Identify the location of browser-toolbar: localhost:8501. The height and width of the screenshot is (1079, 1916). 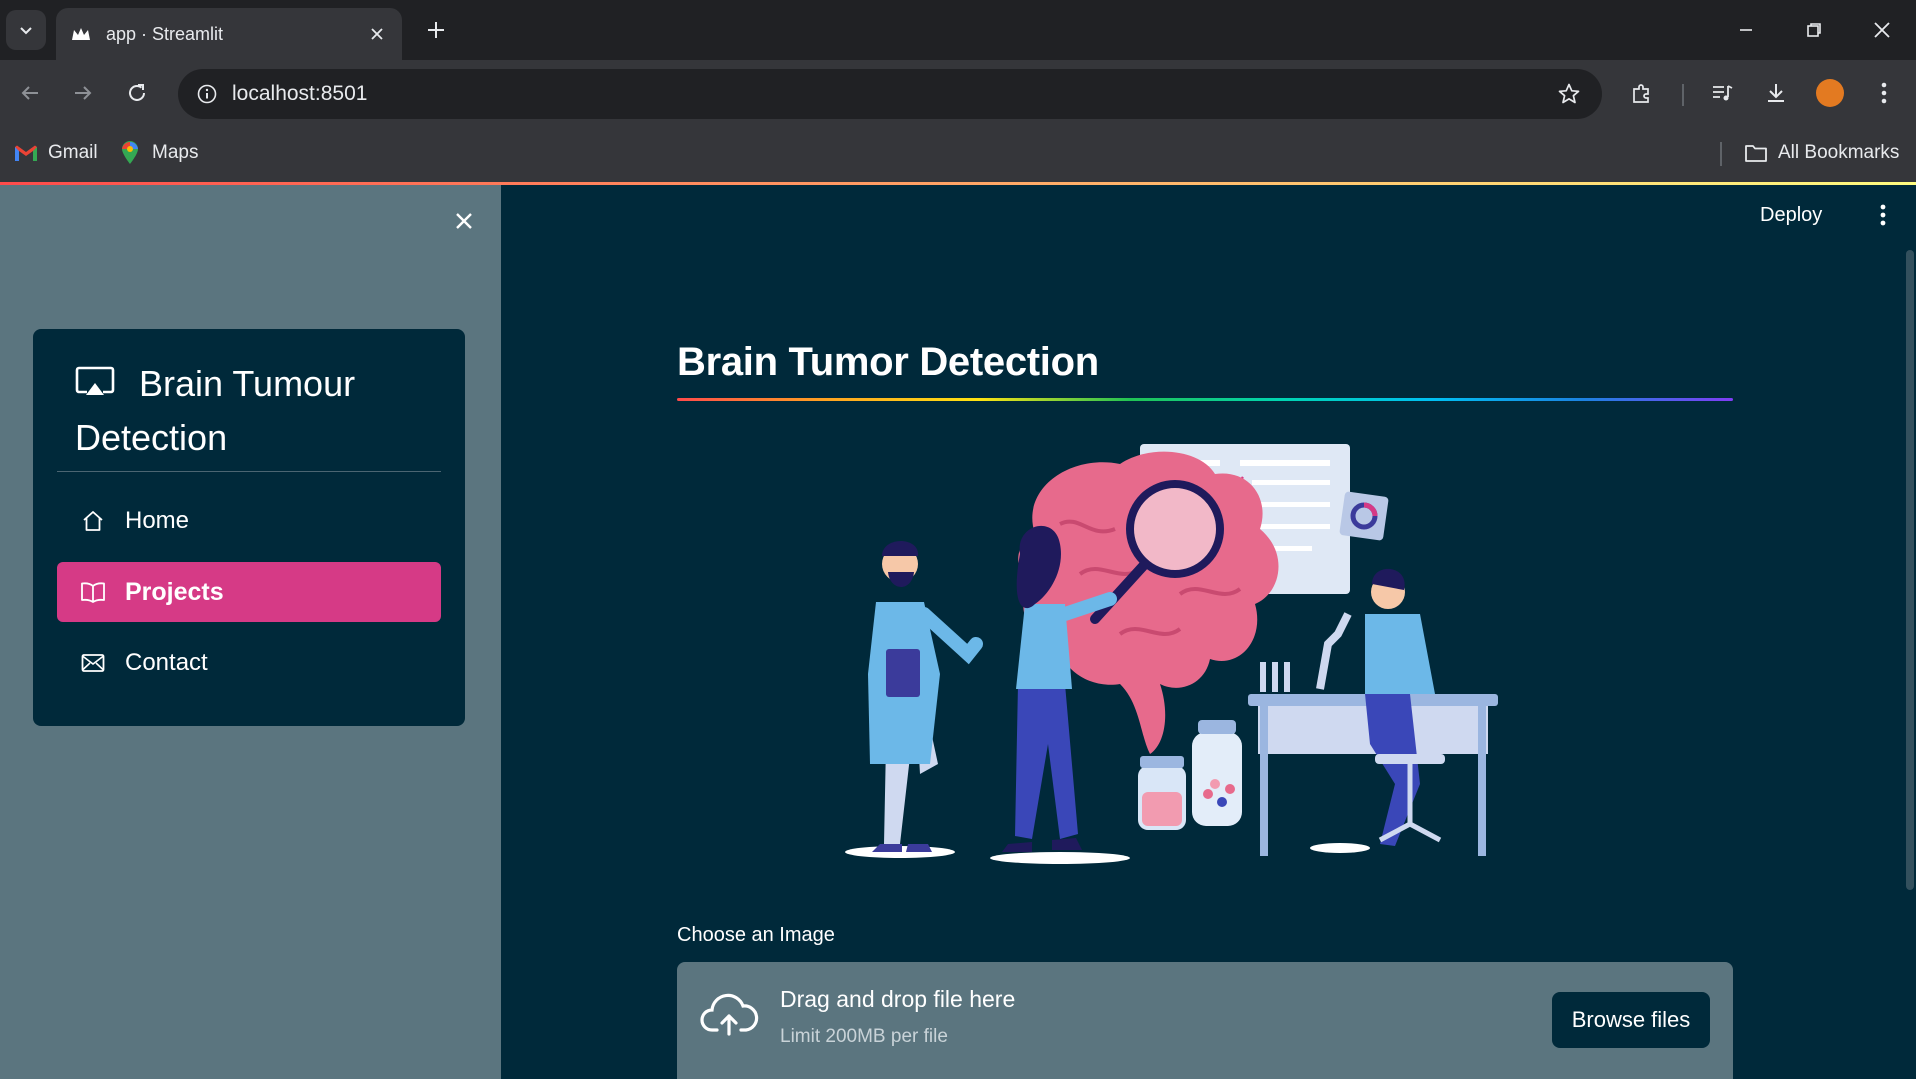
(958, 93).